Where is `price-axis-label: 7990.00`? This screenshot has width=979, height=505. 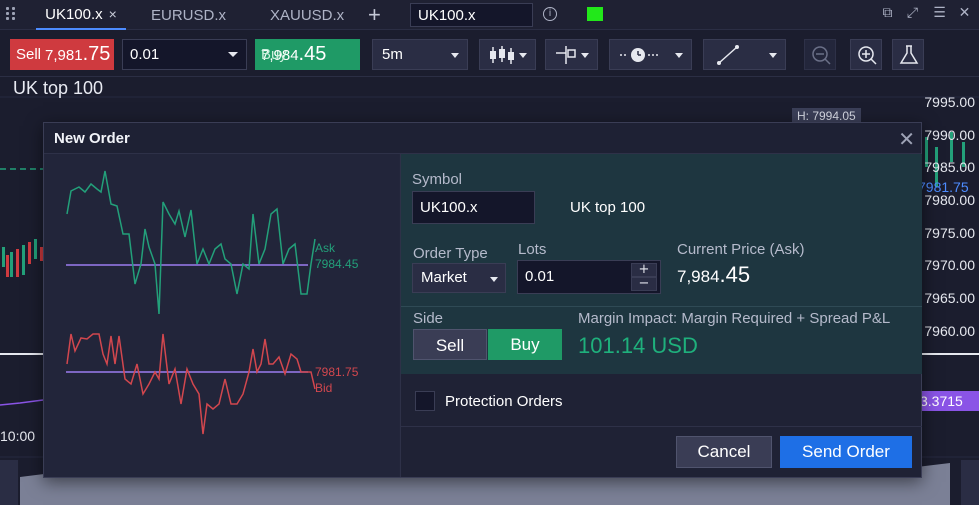
price-axis-label: 7990.00 is located at coordinates (949, 135).